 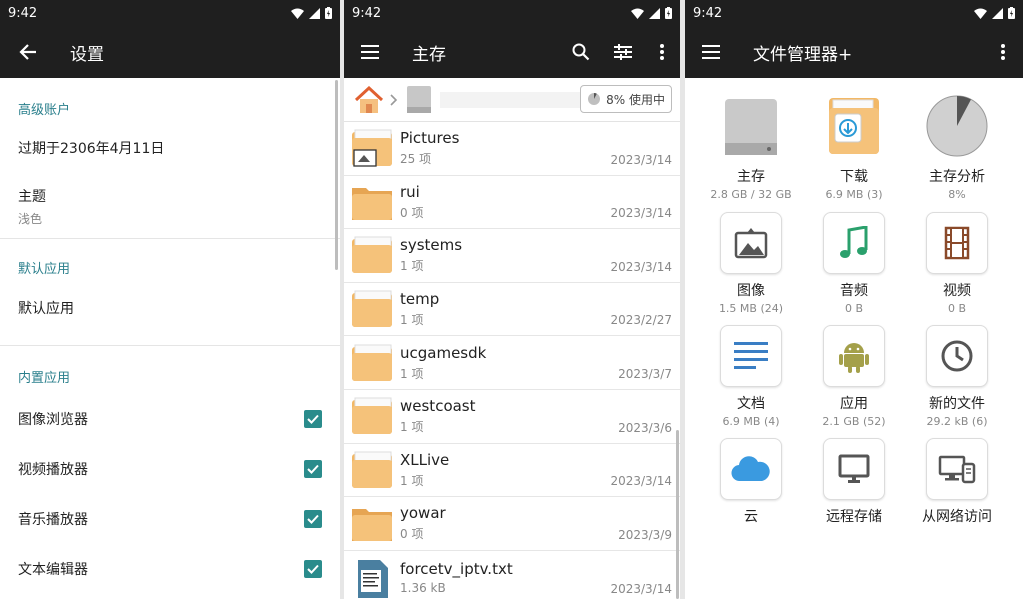 What do you see at coordinates (957, 421) in the screenshot?
I see `grid-sub: 29.2 kB (6)` at bounding box center [957, 421].